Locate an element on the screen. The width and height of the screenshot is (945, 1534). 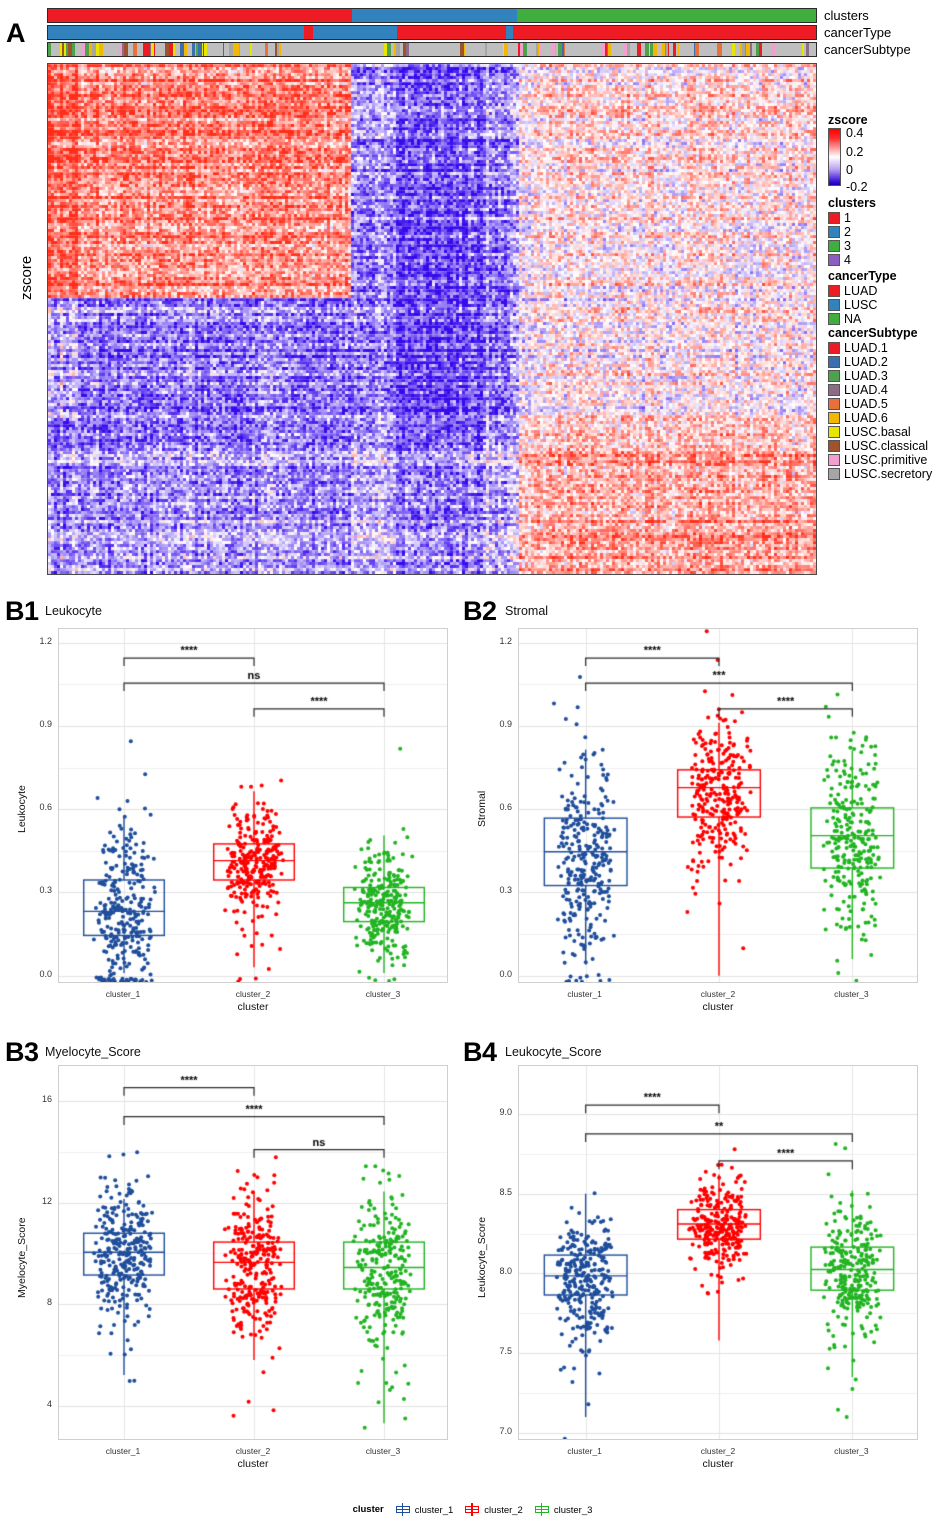
y-axis-tick: 7.5 is located at coordinates (505, 1351).